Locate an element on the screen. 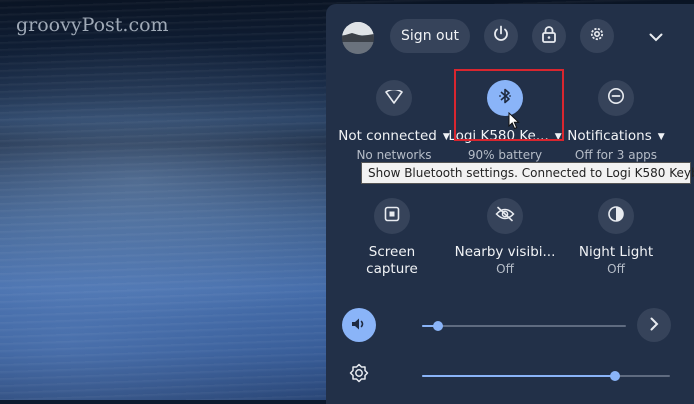  screen-capture-toggle is located at coordinates (392, 216).